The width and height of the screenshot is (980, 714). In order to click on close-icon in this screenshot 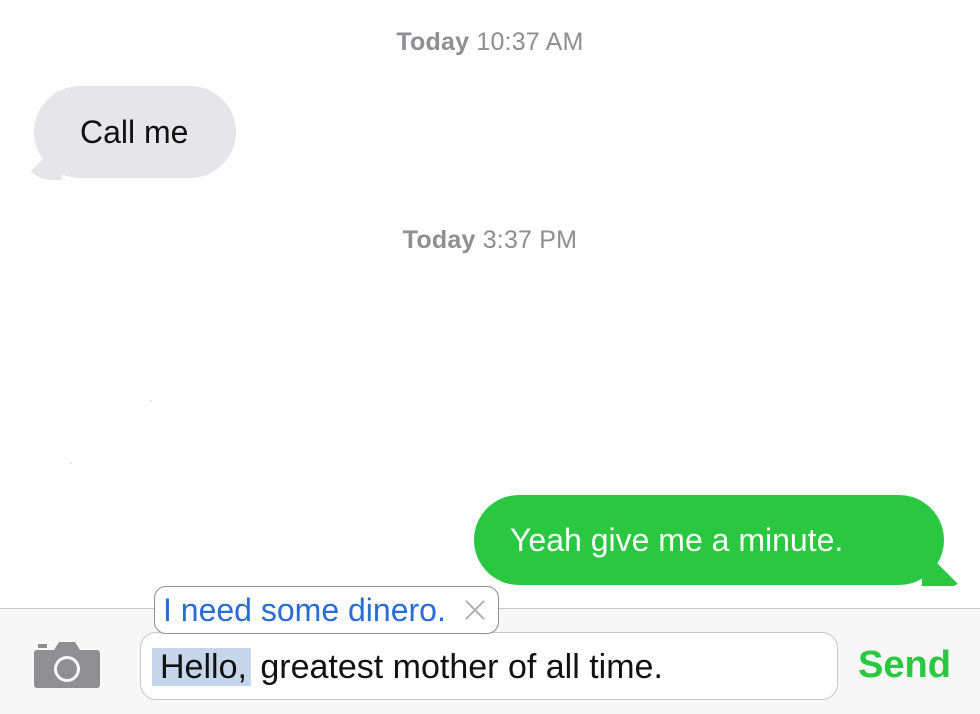, I will do `click(475, 610)`.